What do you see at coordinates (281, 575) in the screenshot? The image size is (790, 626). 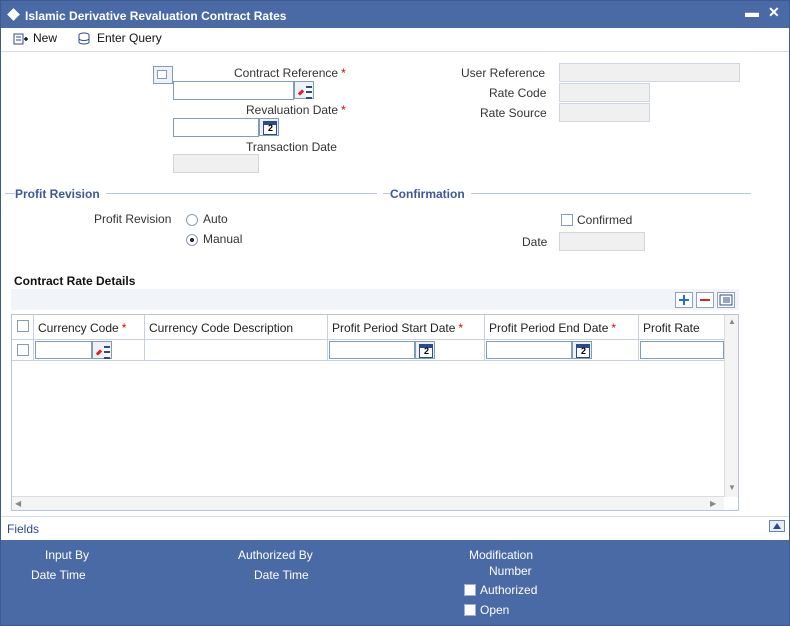 I see `auth-date-time-label: Date Time` at bounding box center [281, 575].